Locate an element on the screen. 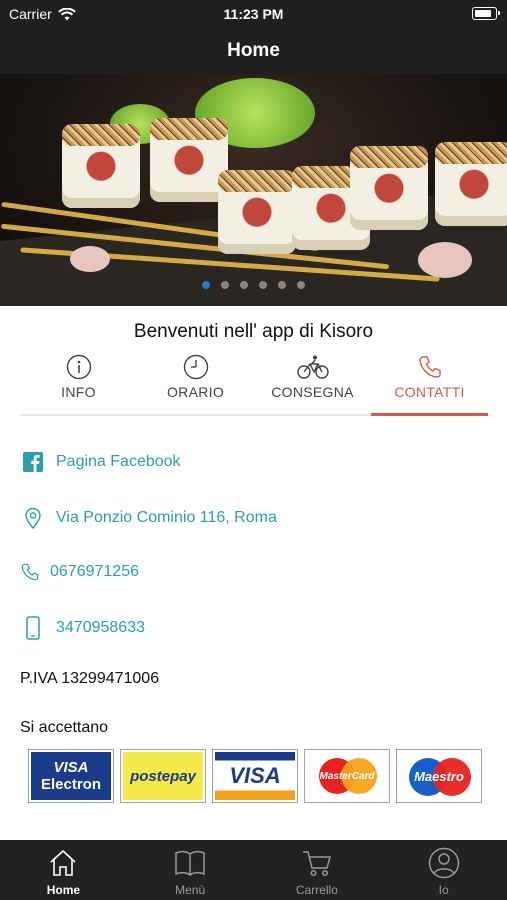 The image size is (507, 900). tabbar-label: Carrello is located at coordinates (316, 890).